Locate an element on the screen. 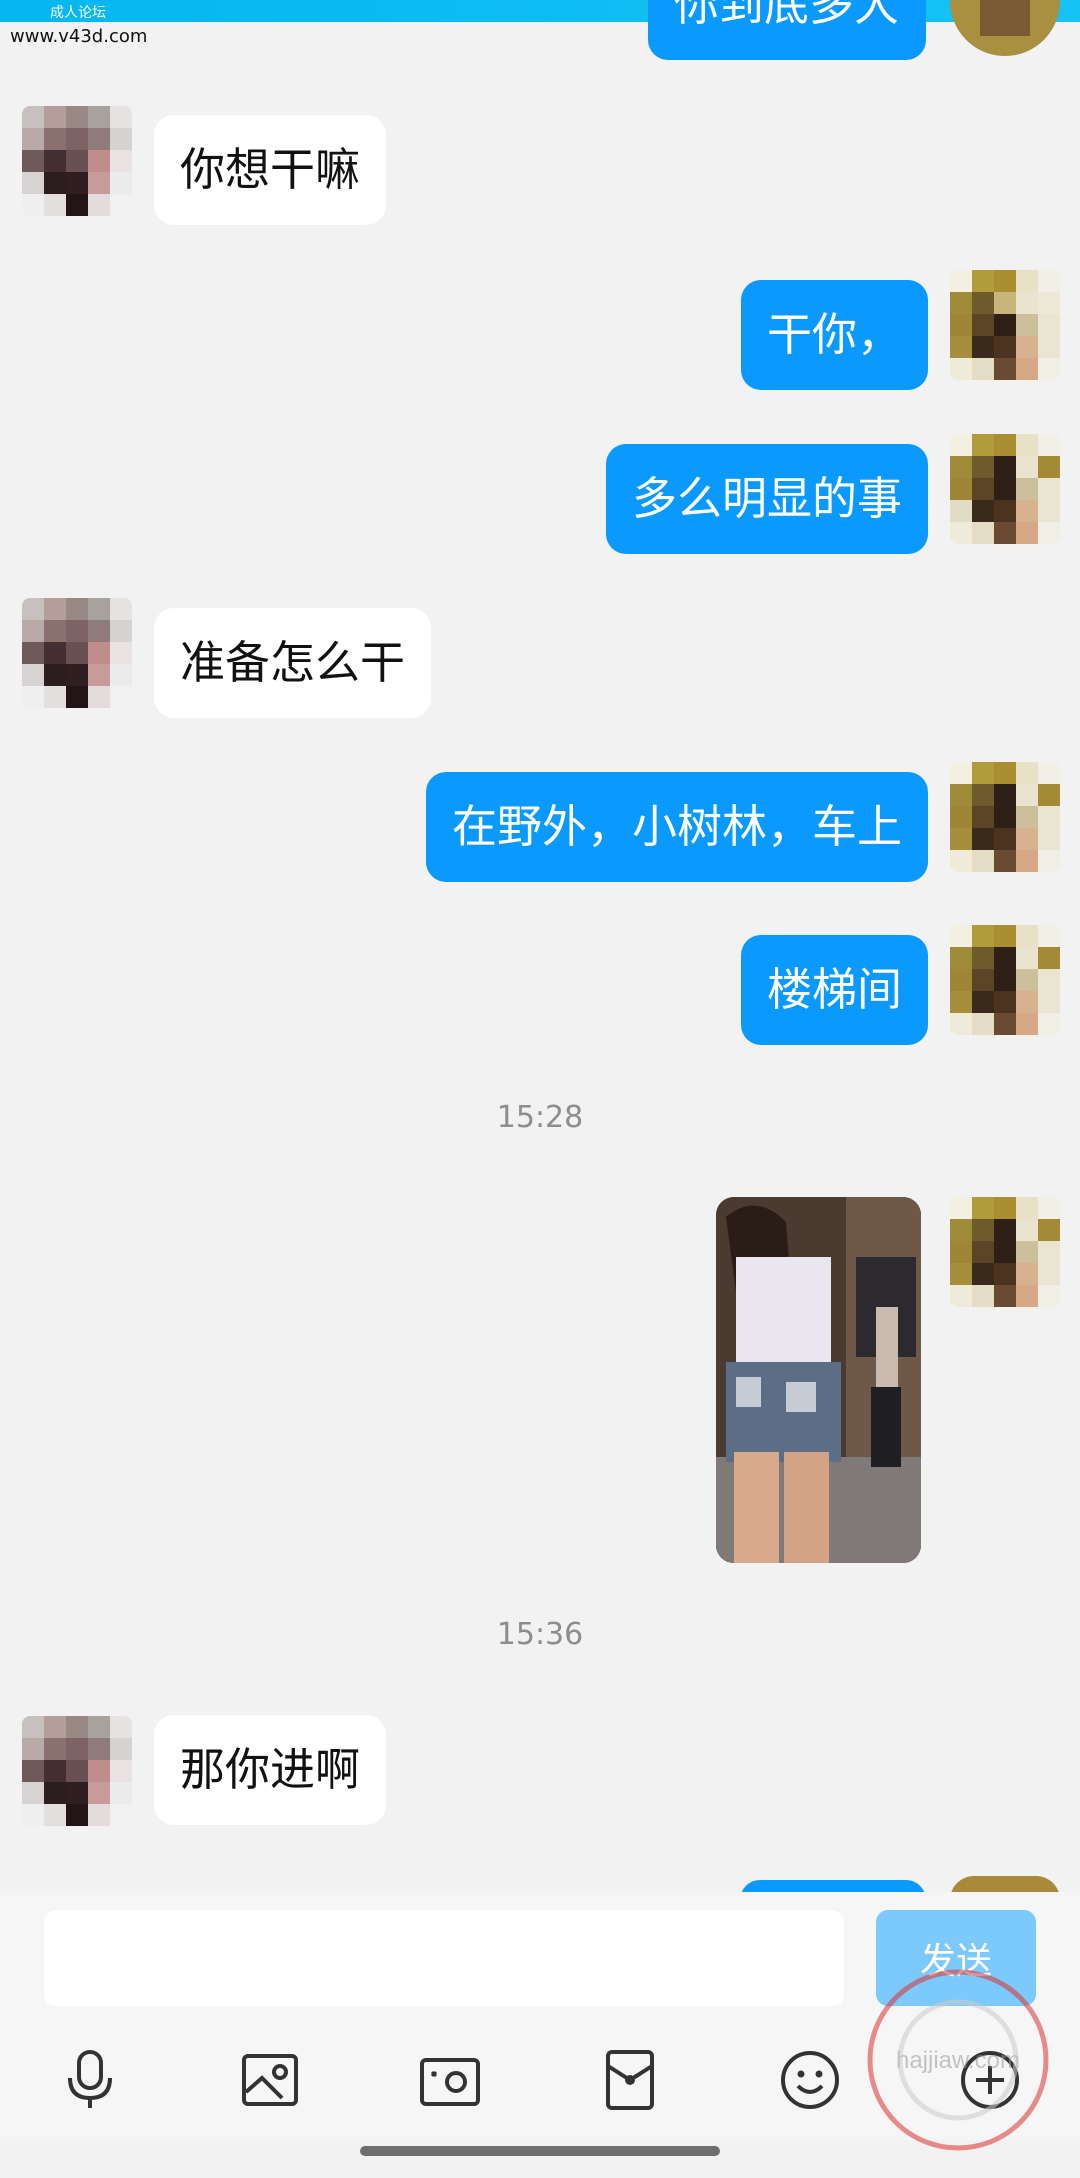 This screenshot has height=2178, width=1080. message-text: 准备怎么干 is located at coordinates (293, 662).